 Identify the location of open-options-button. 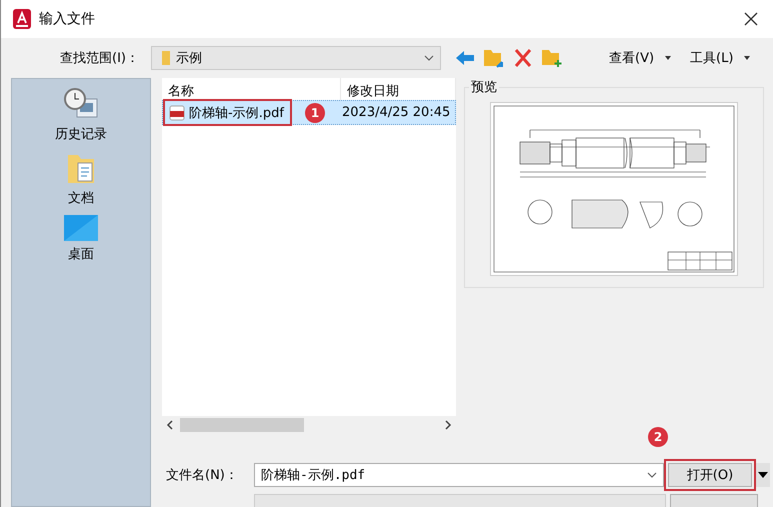
(763, 475).